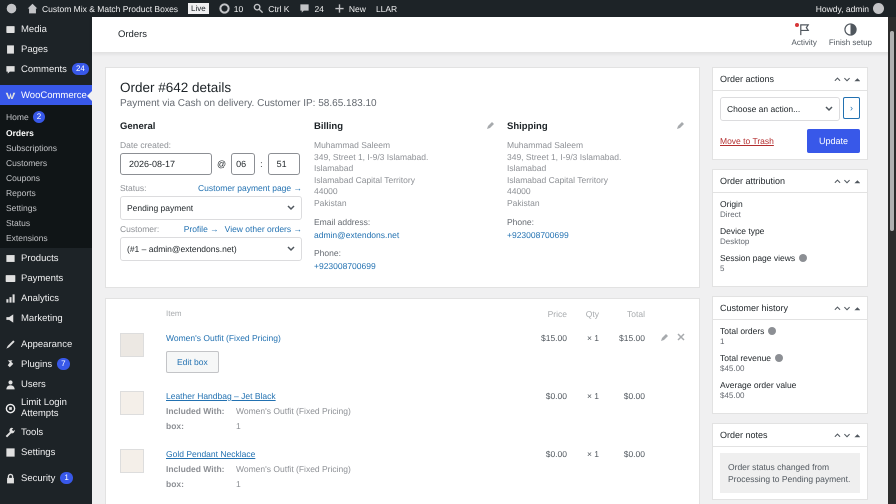 The width and height of the screenshot is (896, 504). Describe the element at coordinates (46, 95) in the screenshot. I see `sidebar-item: WooCommerce` at that location.